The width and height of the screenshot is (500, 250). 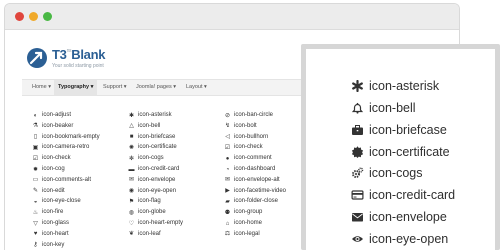 I want to click on grid-item-key: ⚷ icon-key, so click(x=48, y=245).